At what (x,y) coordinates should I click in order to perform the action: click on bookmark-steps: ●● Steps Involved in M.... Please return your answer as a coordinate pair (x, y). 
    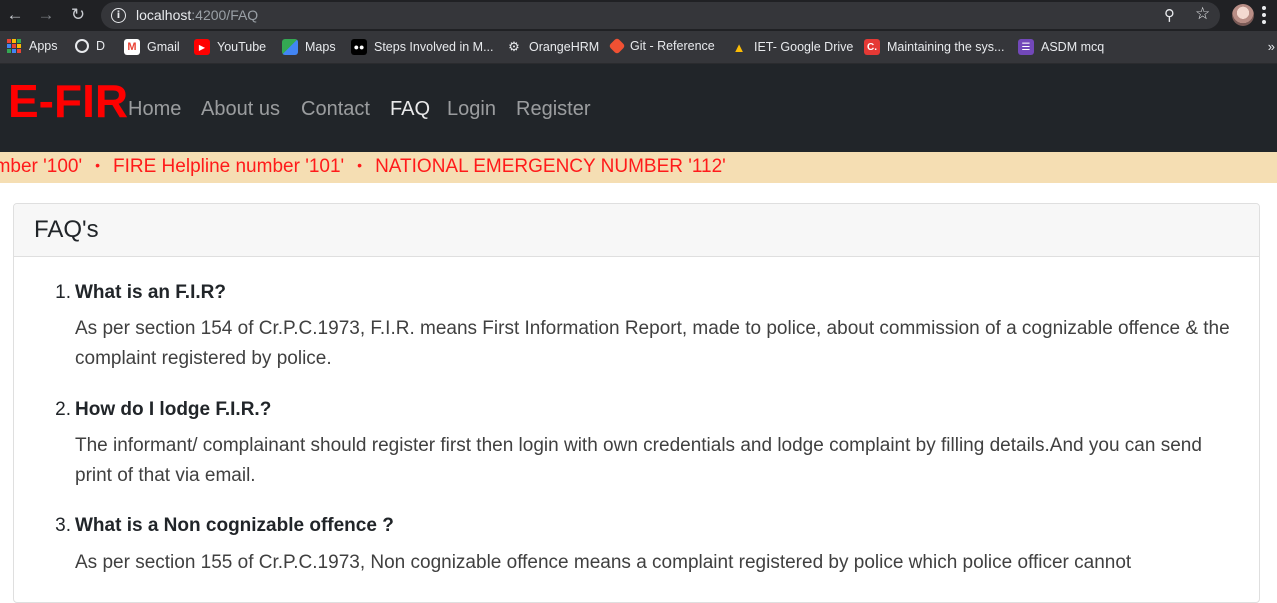
    Looking at the image, I should click on (422, 47).